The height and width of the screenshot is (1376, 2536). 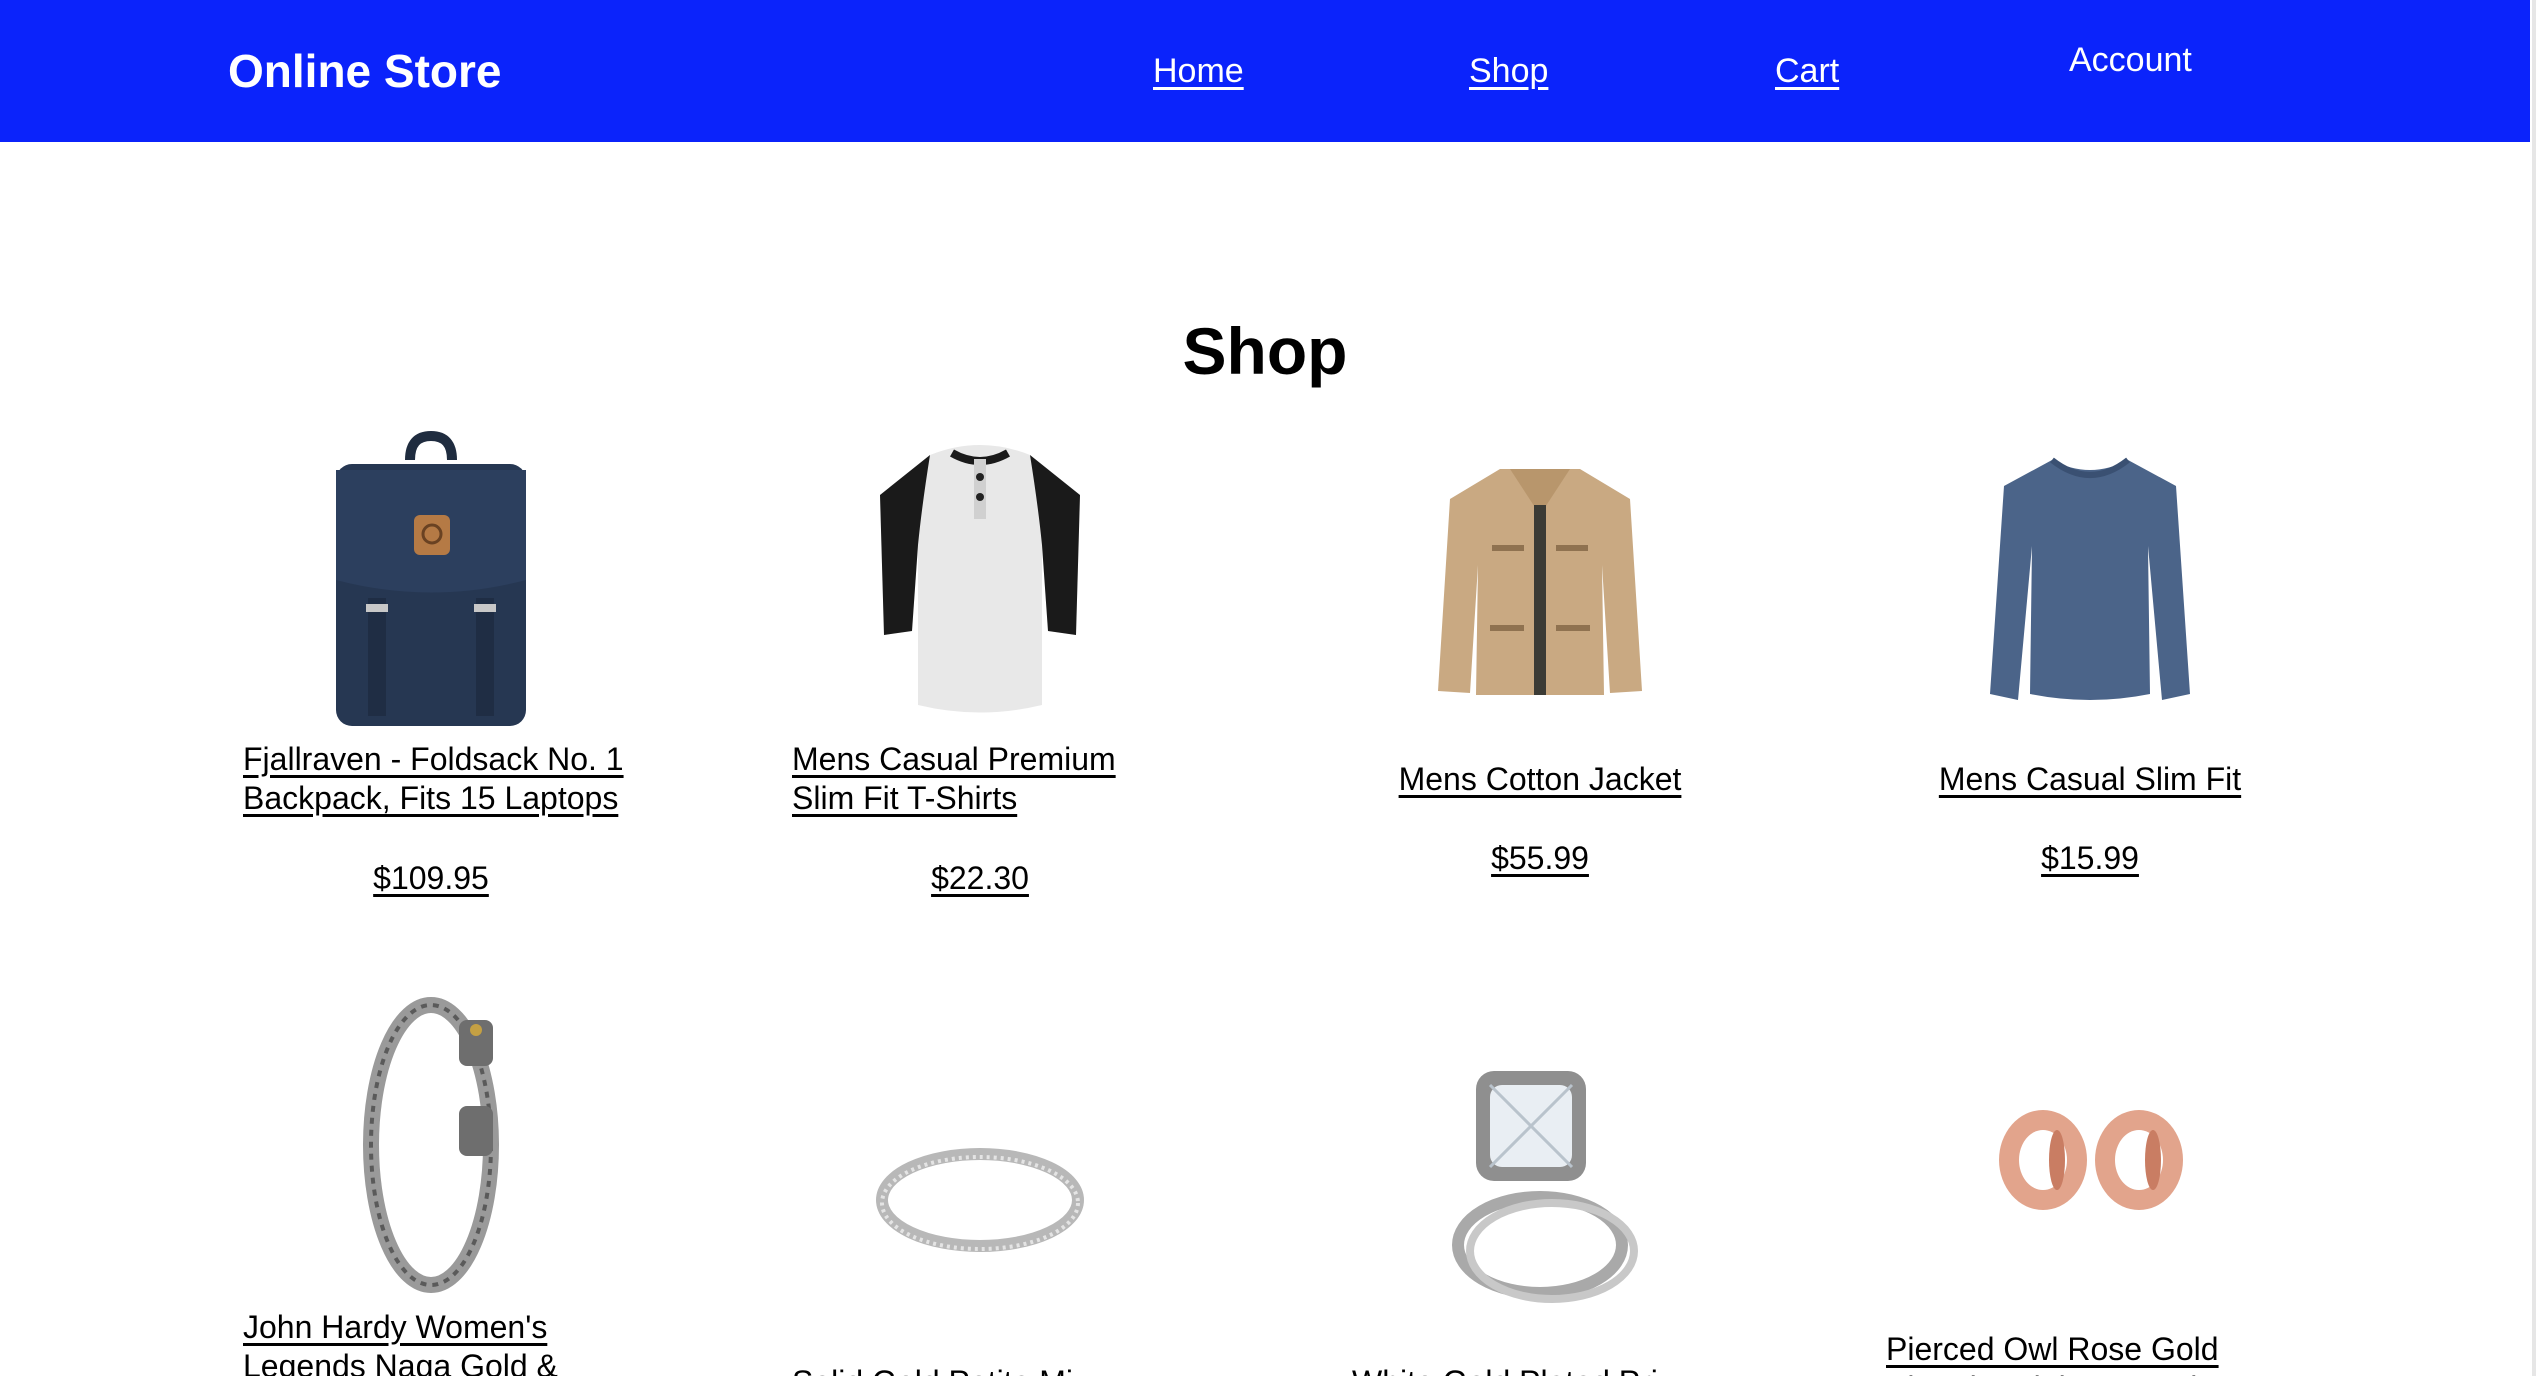 I want to click on product-card: Solid Gold Petite Mi, so click(x=980, y=1183).